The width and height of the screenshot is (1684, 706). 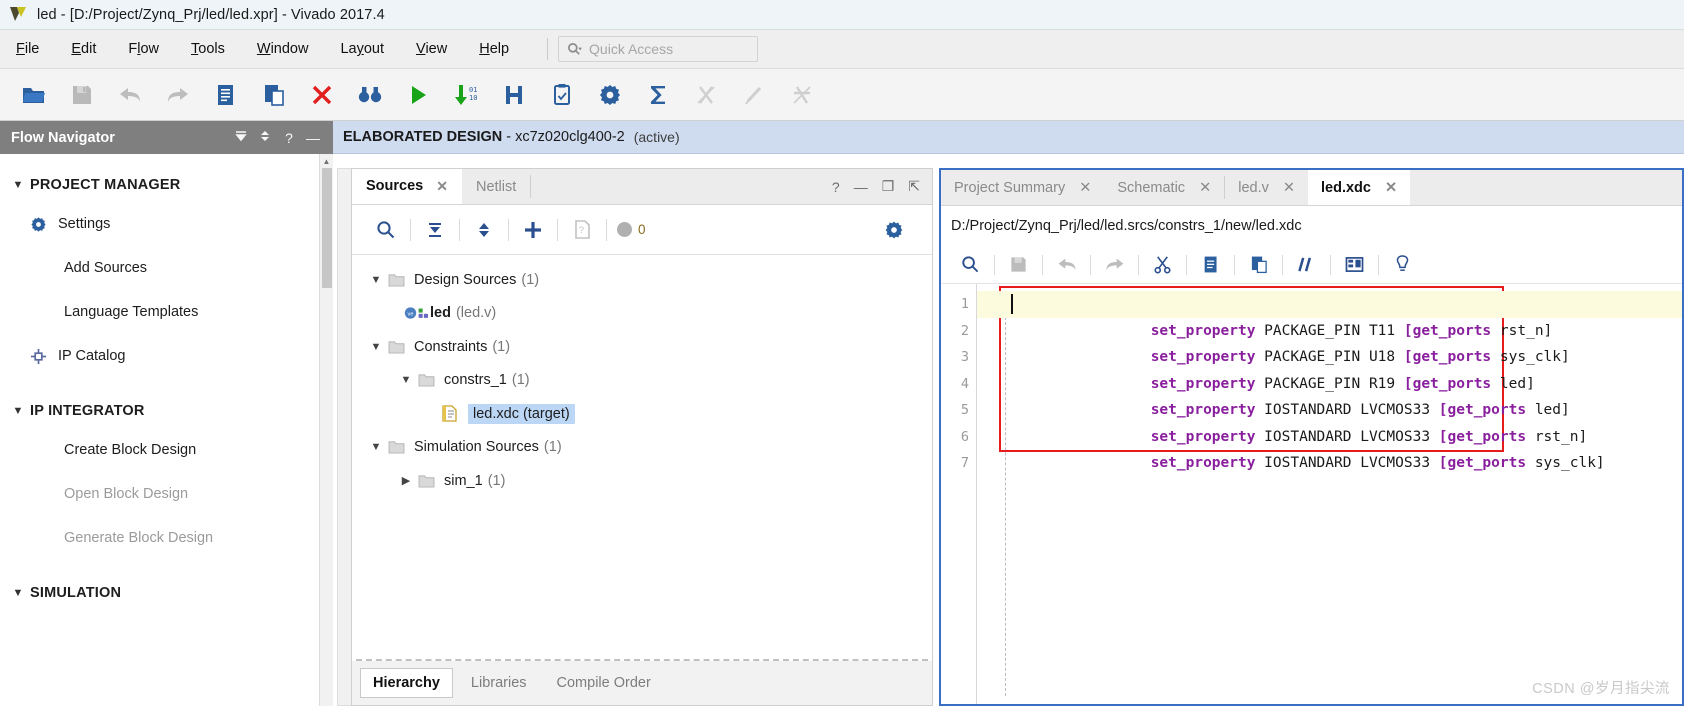 What do you see at coordinates (645, 280) in the screenshot?
I see `tree-row: ▼ Design Sources (1)` at bounding box center [645, 280].